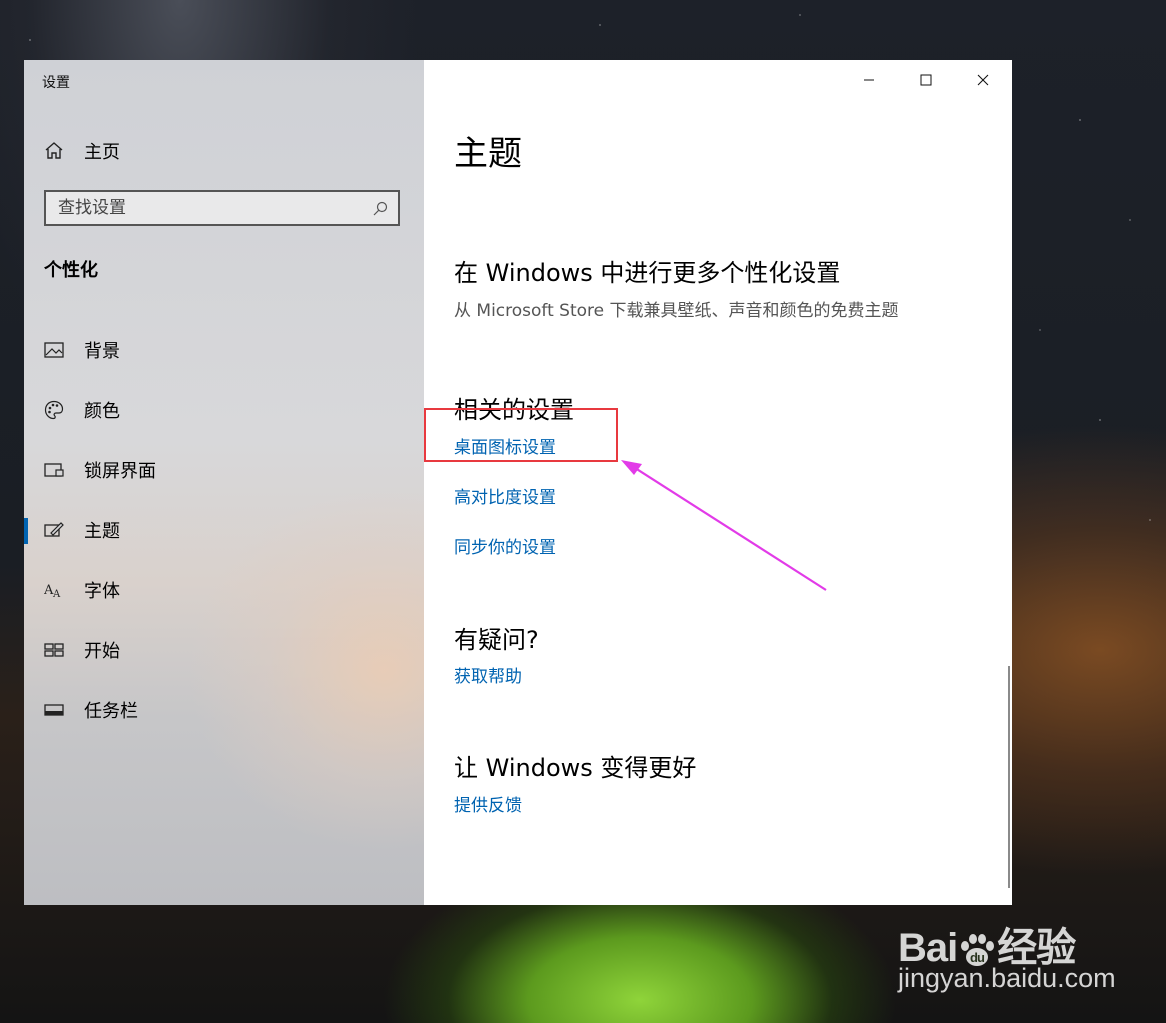 This screenshot has width=1166, height=1023. Describe the element at coordinates (926, 80) in the screenshot. I see `maximize-icon` at that location.